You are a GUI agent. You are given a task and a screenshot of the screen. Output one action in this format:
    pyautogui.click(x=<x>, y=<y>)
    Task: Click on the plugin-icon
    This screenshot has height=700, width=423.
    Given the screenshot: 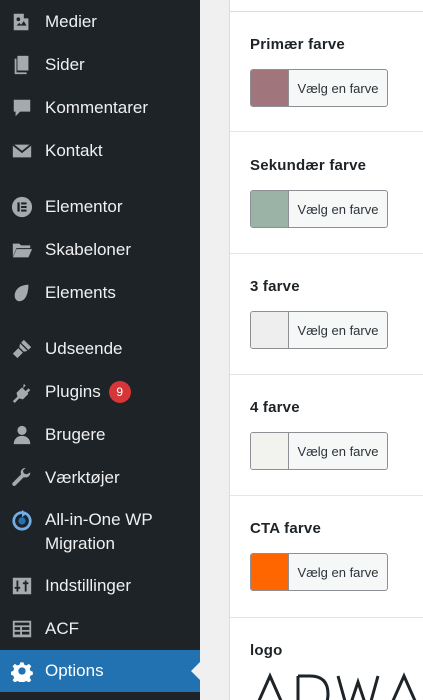 What is the action you would take?
    pyautogui.click(x=22, y=392)
    